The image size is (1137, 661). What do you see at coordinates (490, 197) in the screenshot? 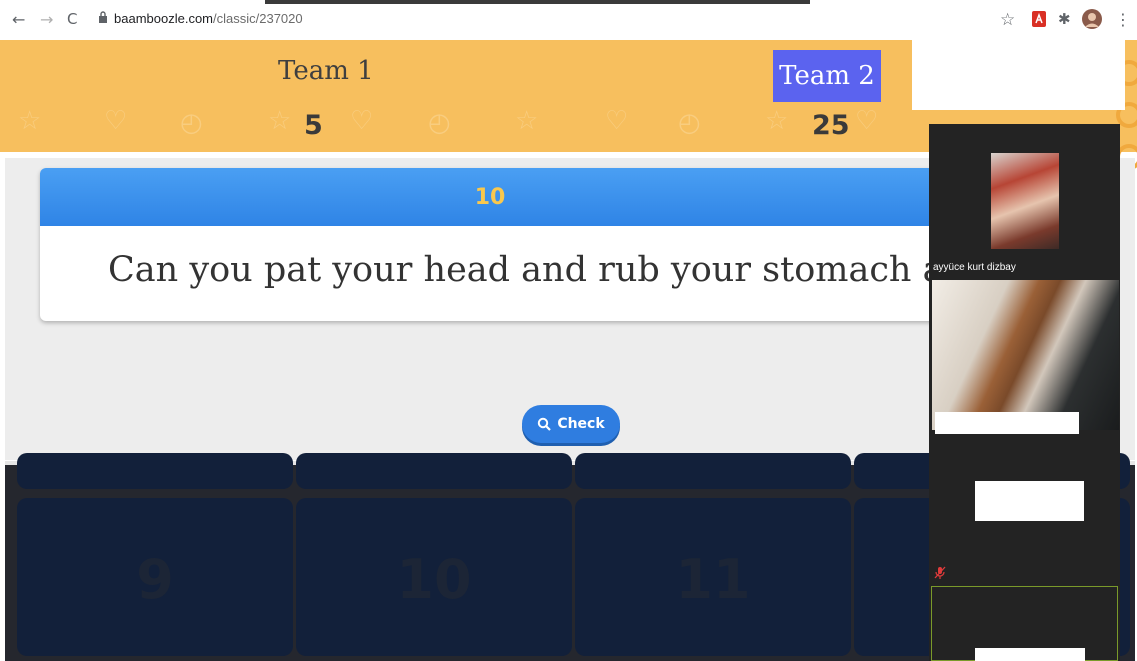
I see `question-points: 10` at bounding box center [490, 197].